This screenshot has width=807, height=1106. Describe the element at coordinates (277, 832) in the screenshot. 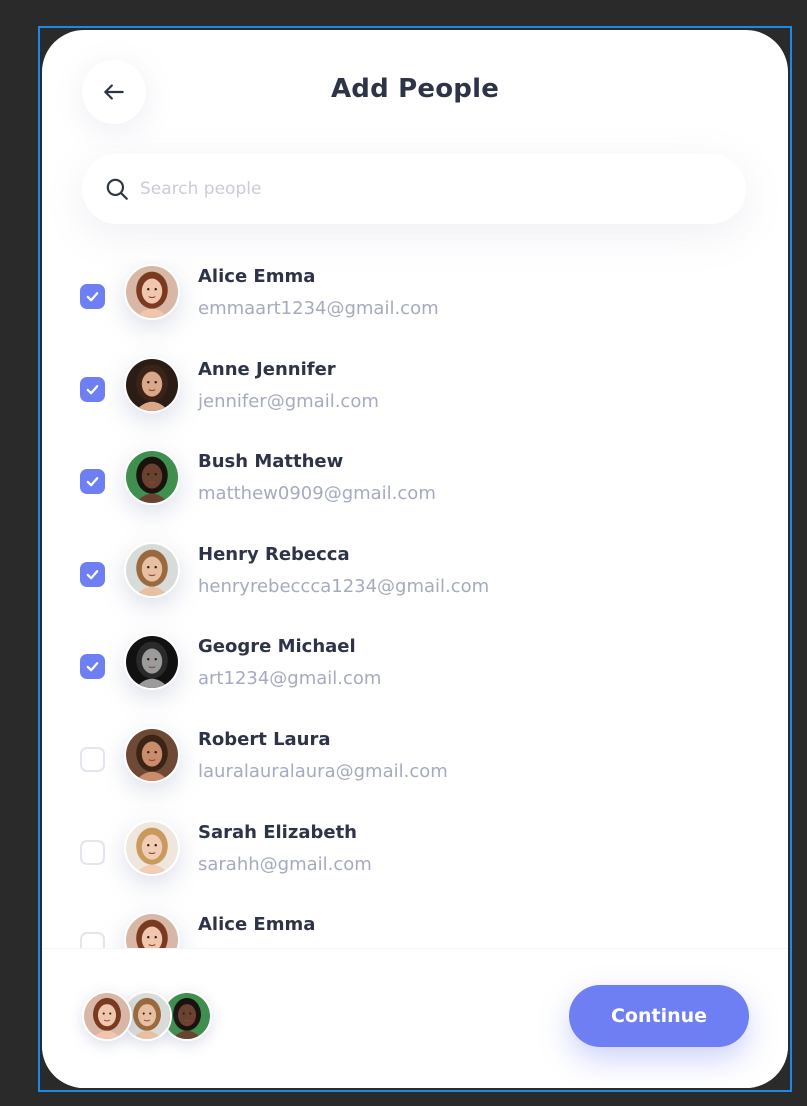

I see `person-name: Sarah Elizabeth` at that location.